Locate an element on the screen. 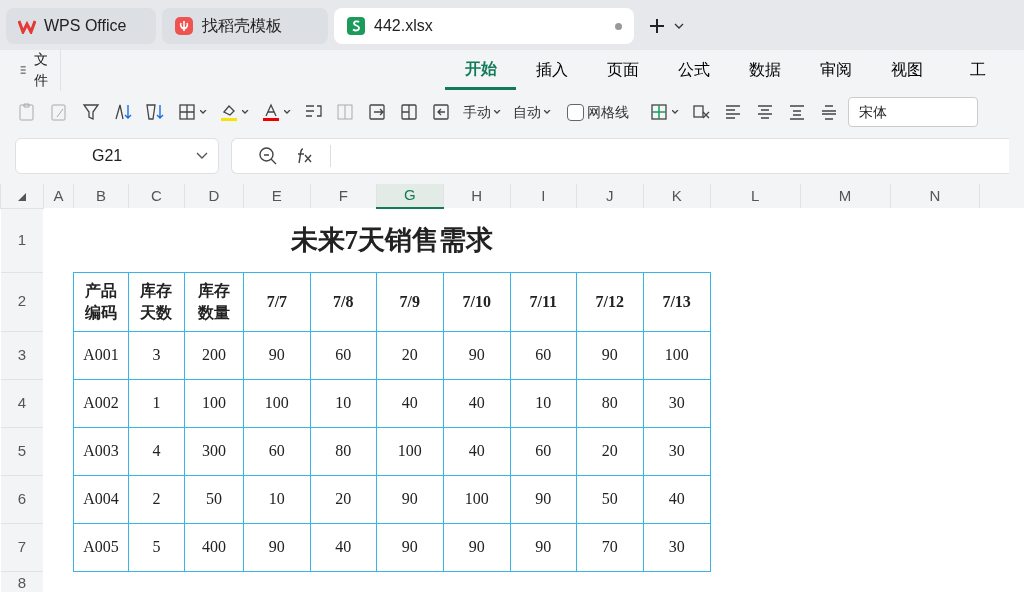 The width and height of the screenshot is (1024, 592). table-header-cell: 7/13 is located at coordinates (677, 301).